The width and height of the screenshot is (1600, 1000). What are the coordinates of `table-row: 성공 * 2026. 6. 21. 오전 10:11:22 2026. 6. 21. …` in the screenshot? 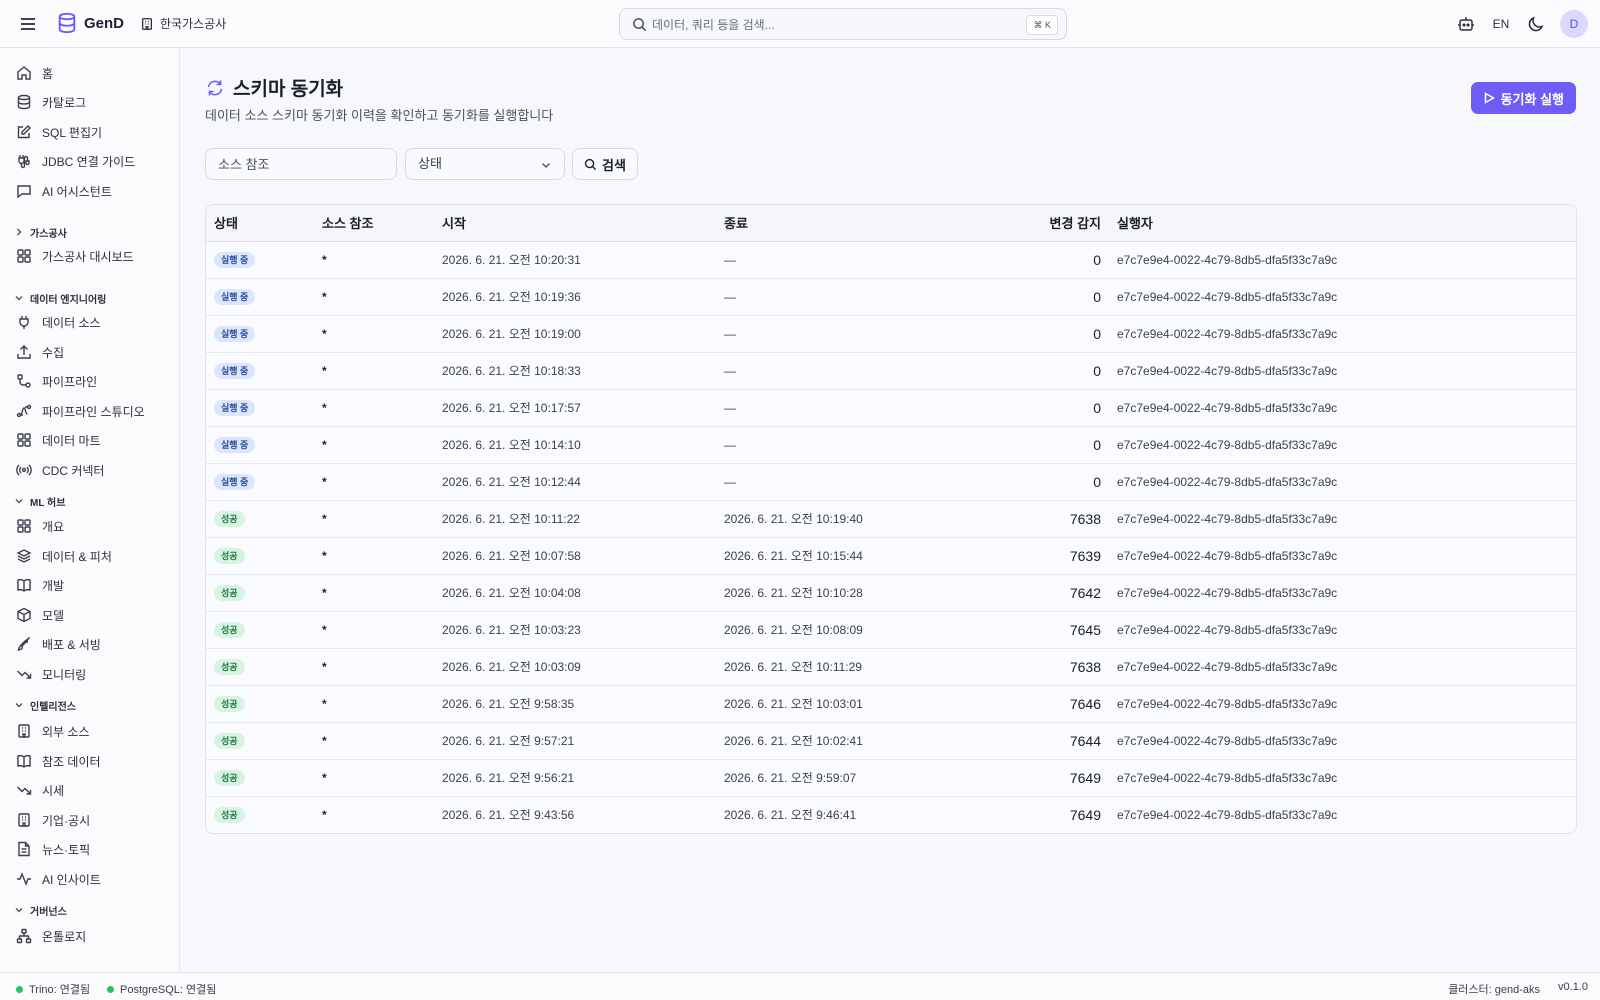 It's located at (891, 519).